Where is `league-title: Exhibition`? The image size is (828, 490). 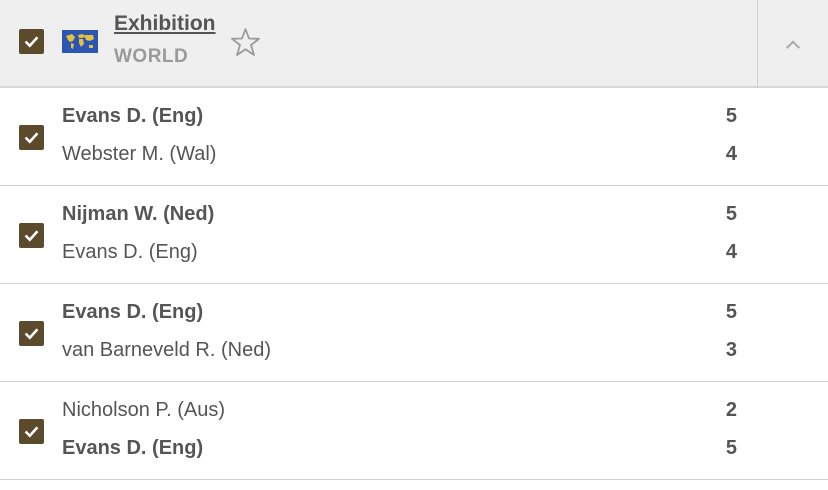 league-title: Exhibition is located at coordinates (165, 24).